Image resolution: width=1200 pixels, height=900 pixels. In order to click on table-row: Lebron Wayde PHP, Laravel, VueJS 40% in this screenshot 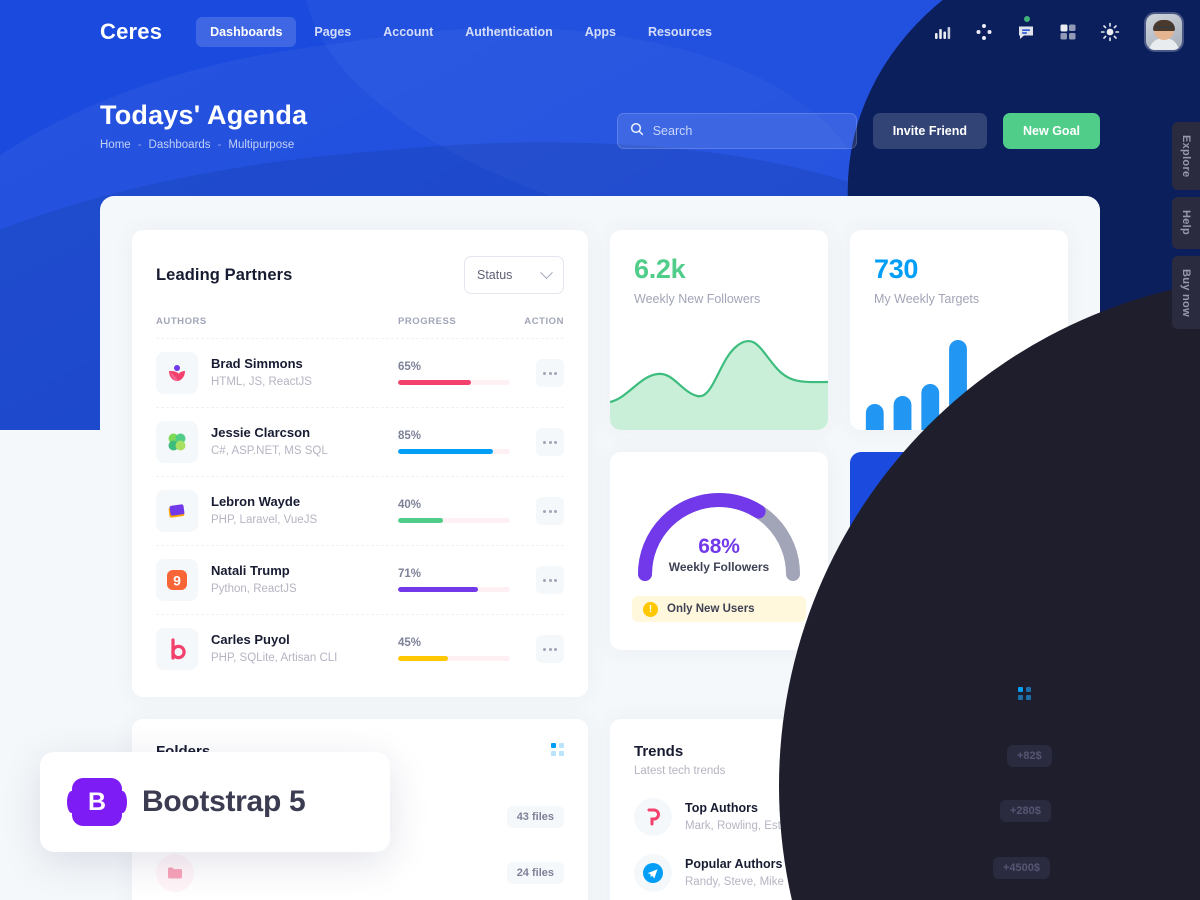, I will do `click(360, 510)`.